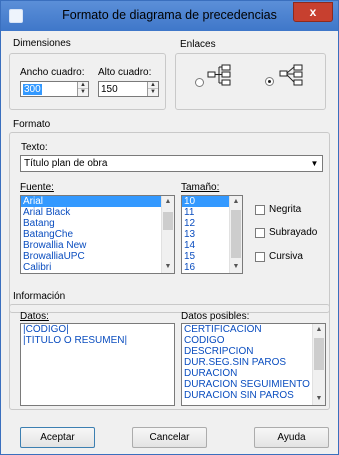 Image resolution: width=339 pixels, height=455 pixels. Describe the element at coordinates (198, 44) in the screenshot. I see `links-label: Enlaces` at that location.